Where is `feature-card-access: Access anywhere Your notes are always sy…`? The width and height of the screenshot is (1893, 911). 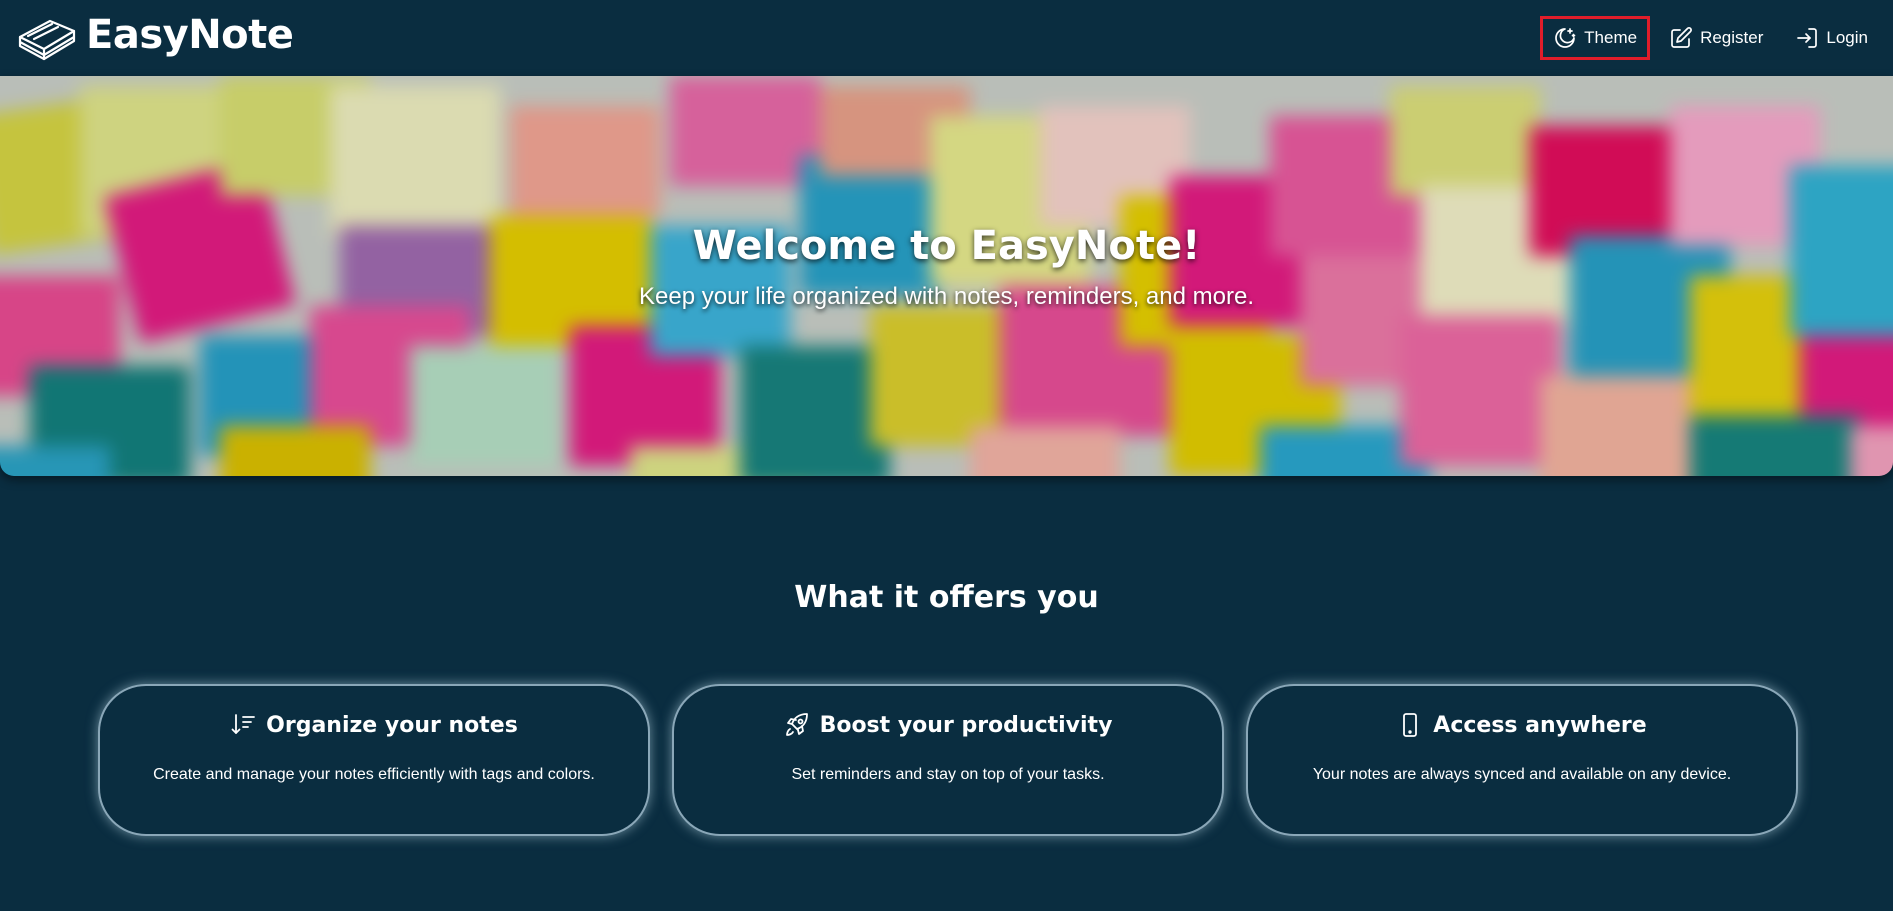 feature-card-access: Access anywhere Your notes are always sy… is located at coordinates (1522, 760).